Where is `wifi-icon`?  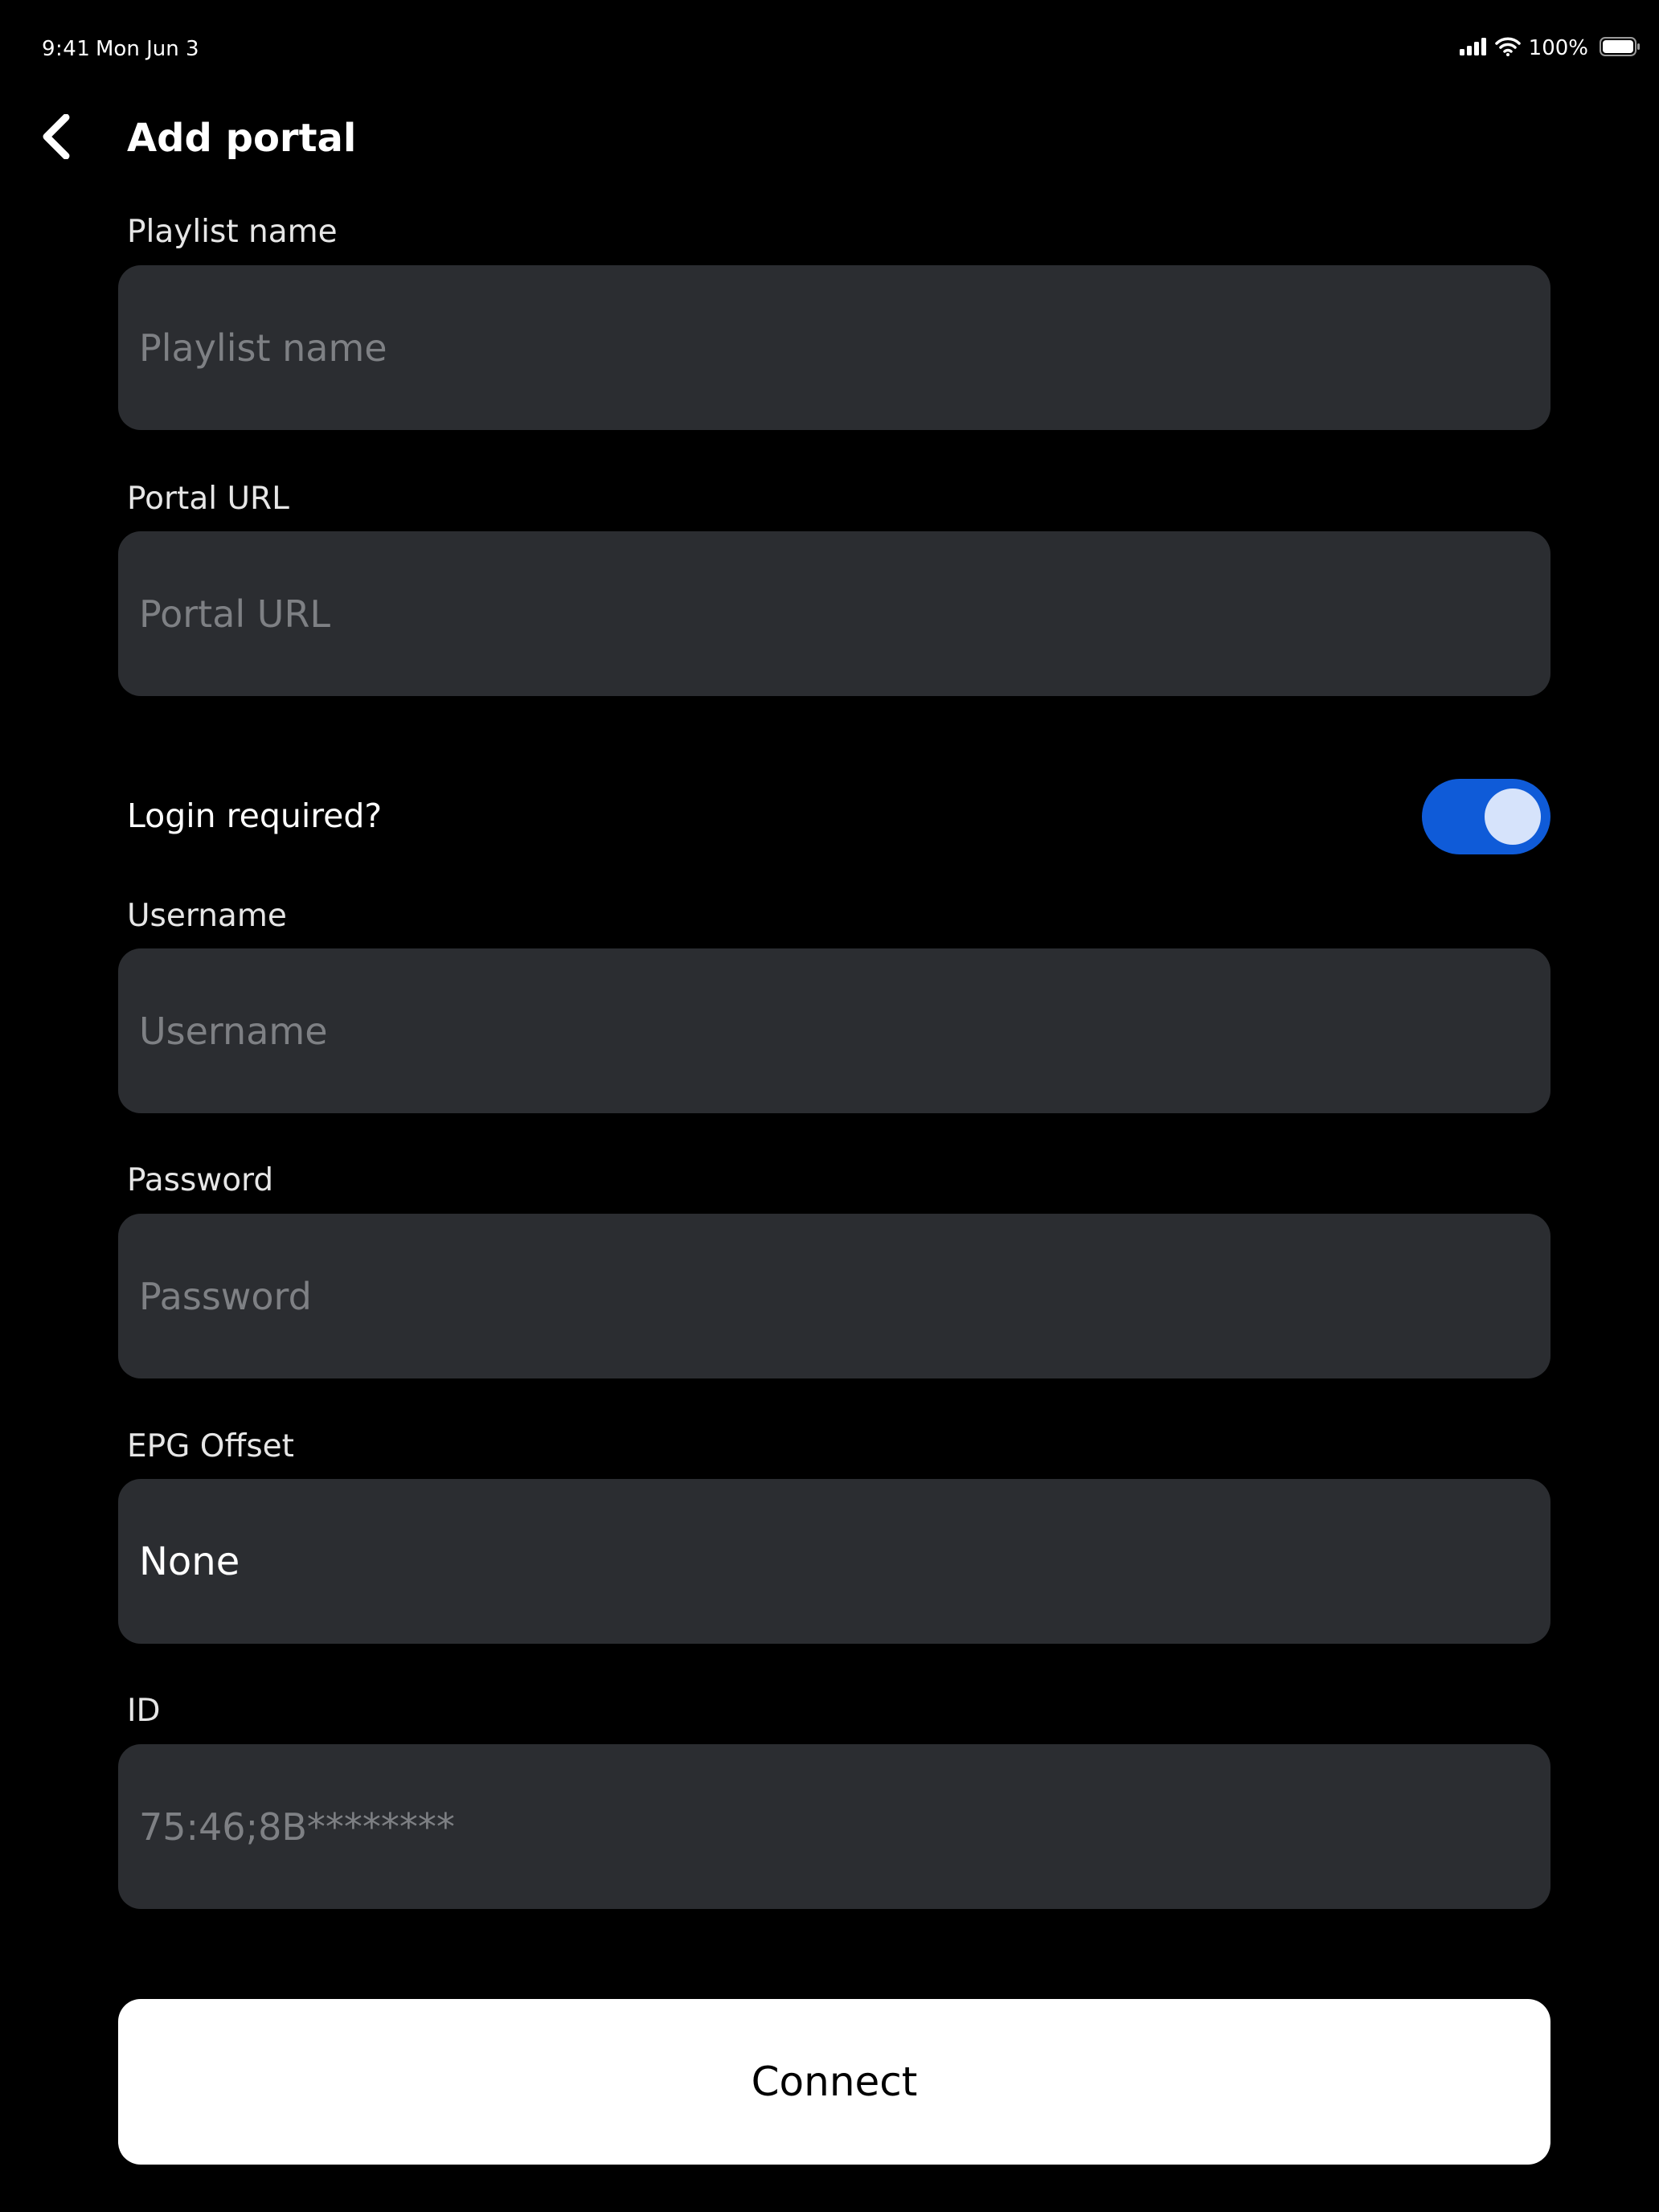
wifi-icon is located at coordinates (1507, 48).